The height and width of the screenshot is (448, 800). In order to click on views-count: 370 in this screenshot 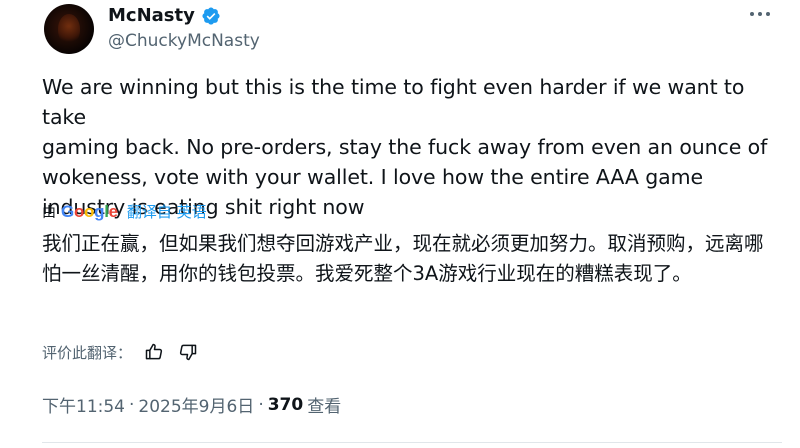, I will do `click(285, 404)`.